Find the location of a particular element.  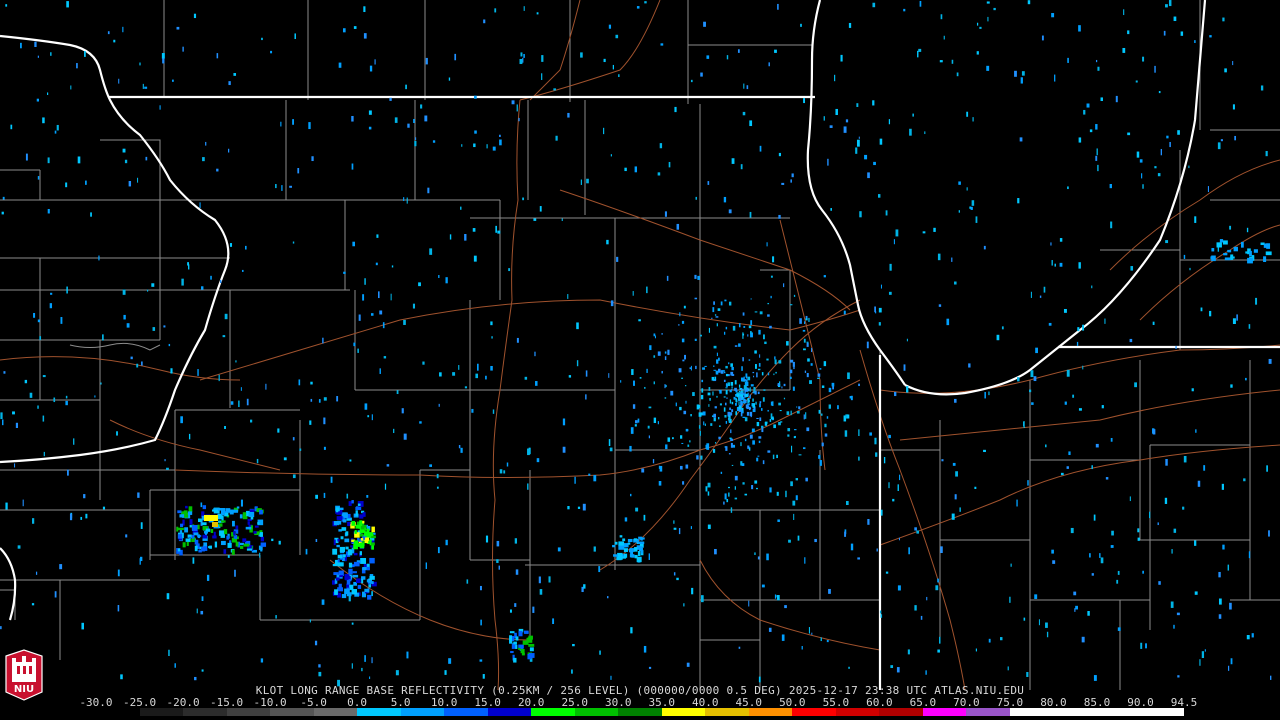

color-scale-bar is located at coordinates (640, 712).